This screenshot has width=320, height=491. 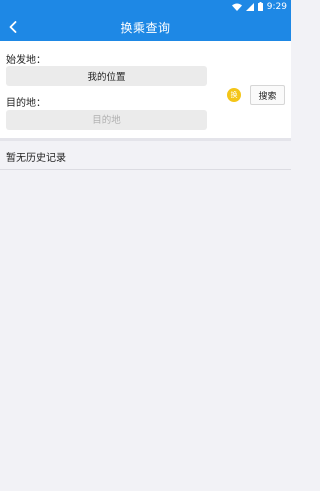 What do you see at coordinates (276, 6) in the screenshot?
I see `status-time: 9:29` at bounding box center [276, 6].